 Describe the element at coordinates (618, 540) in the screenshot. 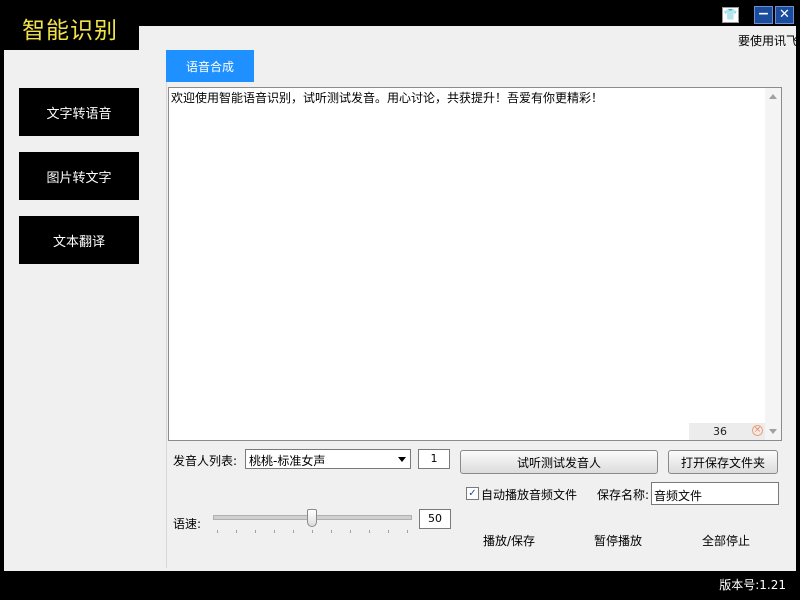

I see `pause-button: 暂停播放` at that location.